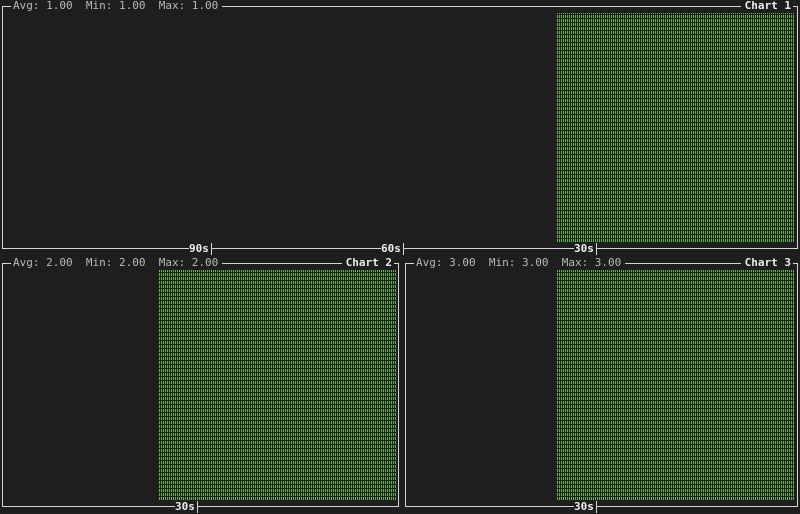 The height and width of the screenshot is (514, 800). What do you see at coordinates (392, 249) in the screenshot?
I see `chart-1-tick-60s: 60s` at bounding box center [392, 249].